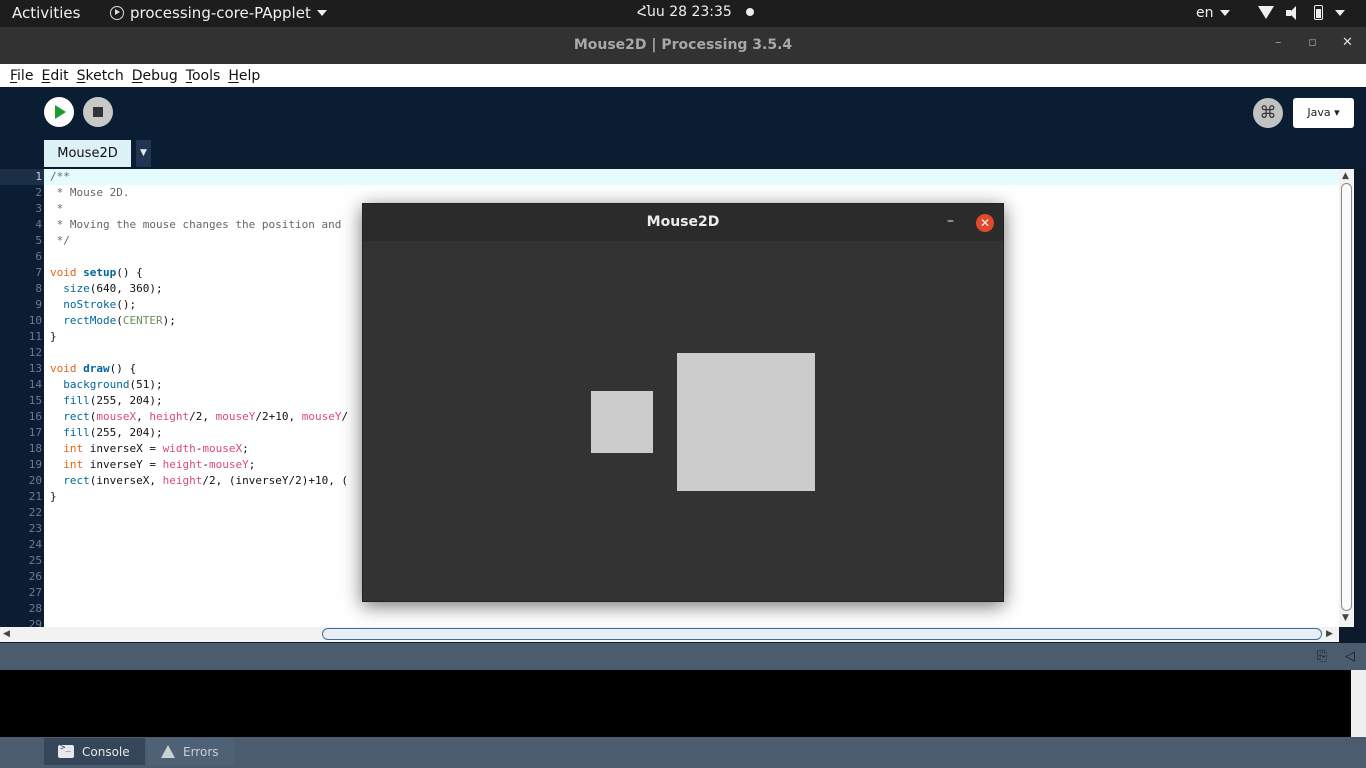  What do you see at coordinates (199, 177) in the screenshot?
I see `code-line: /**` at bounding box center [199, 177].